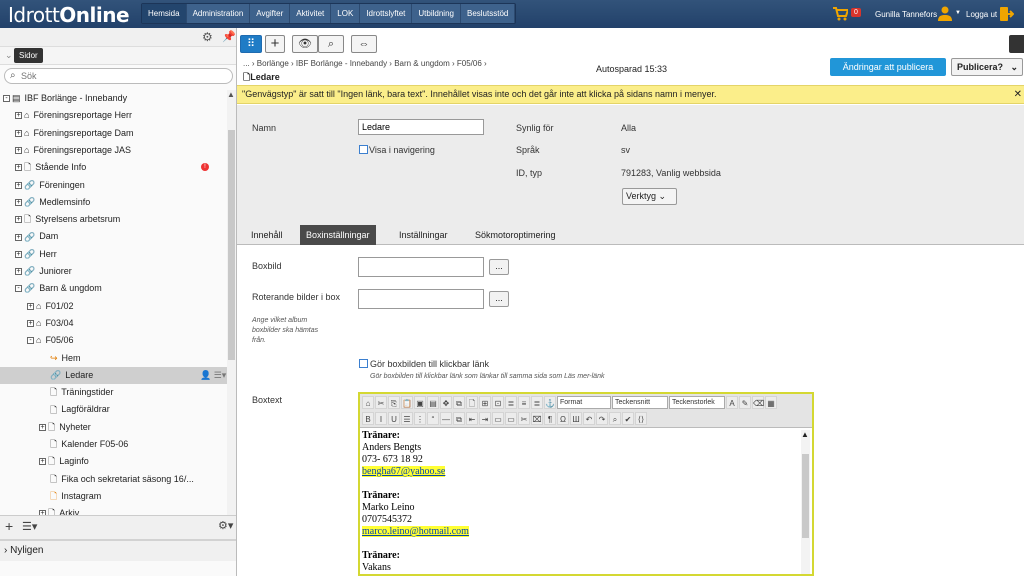  What do you see at coordinates (1018, 94) in the screenshot?
I see `close-icon: ✕` at bounding box center [1018, 94].